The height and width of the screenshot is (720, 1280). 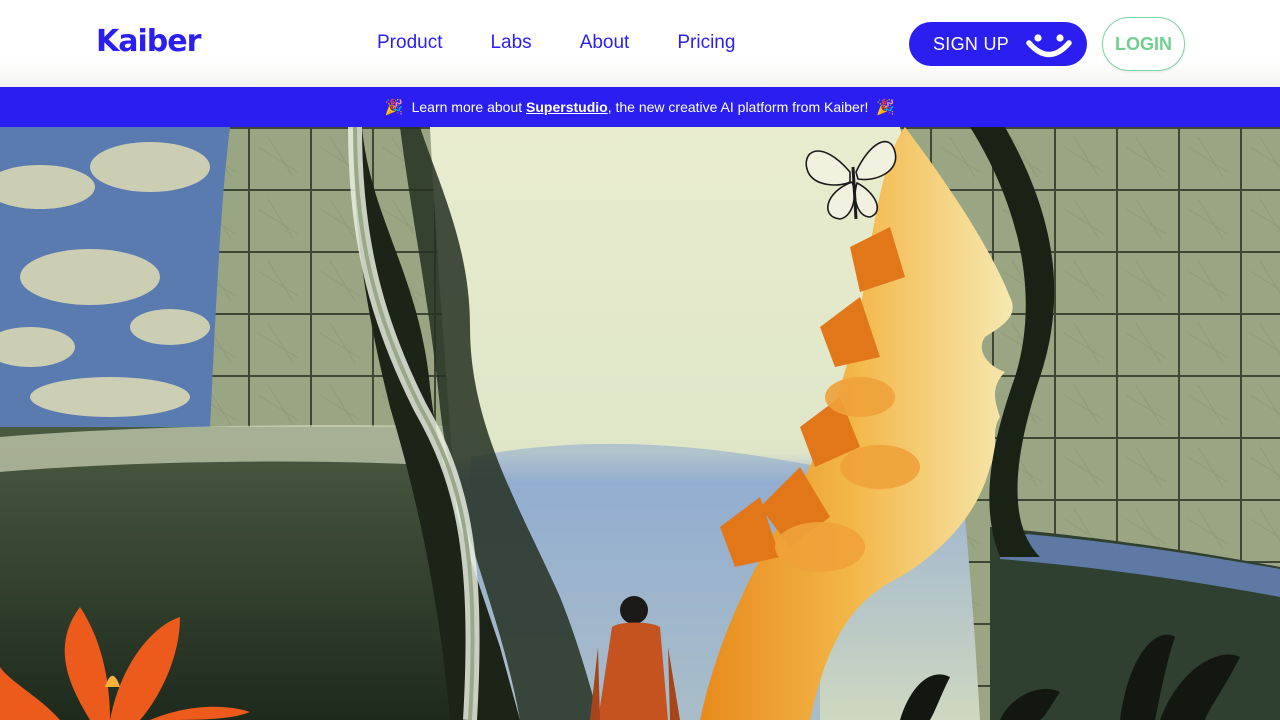 I want to click on superstudio-link: Superstudio, so click(x=567, y=107).